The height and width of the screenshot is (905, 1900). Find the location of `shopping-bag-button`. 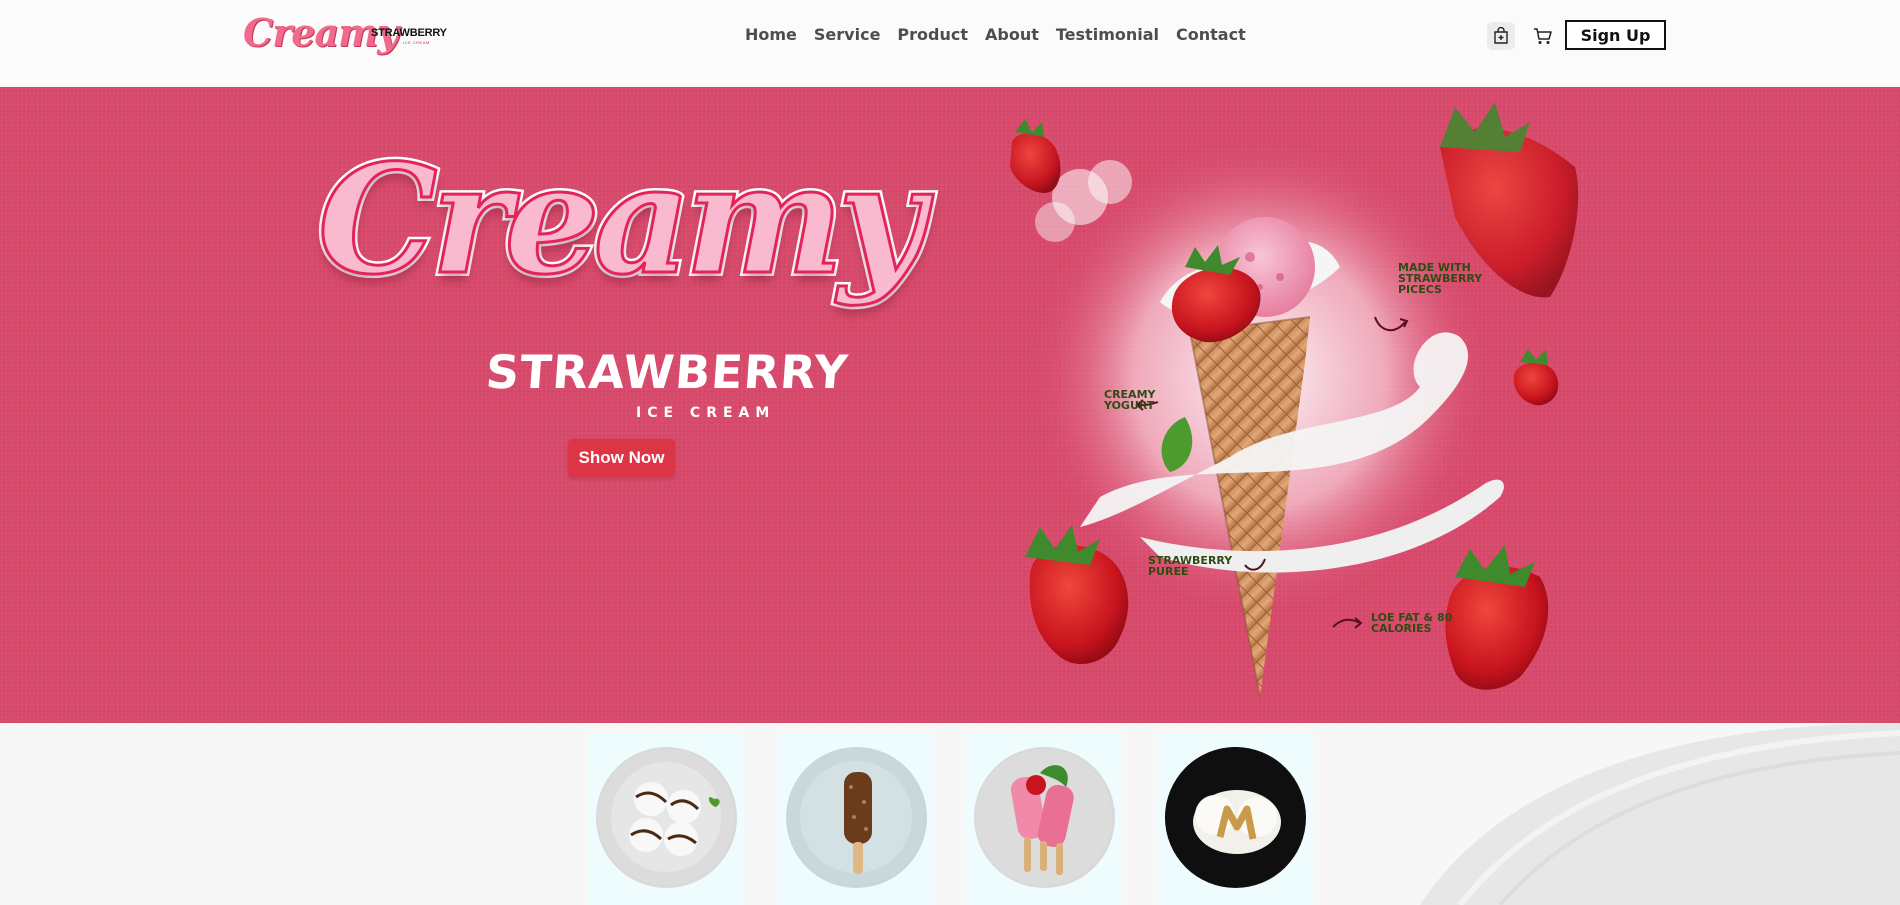

shopping-bag-button is located at coordinates (1501, 36).